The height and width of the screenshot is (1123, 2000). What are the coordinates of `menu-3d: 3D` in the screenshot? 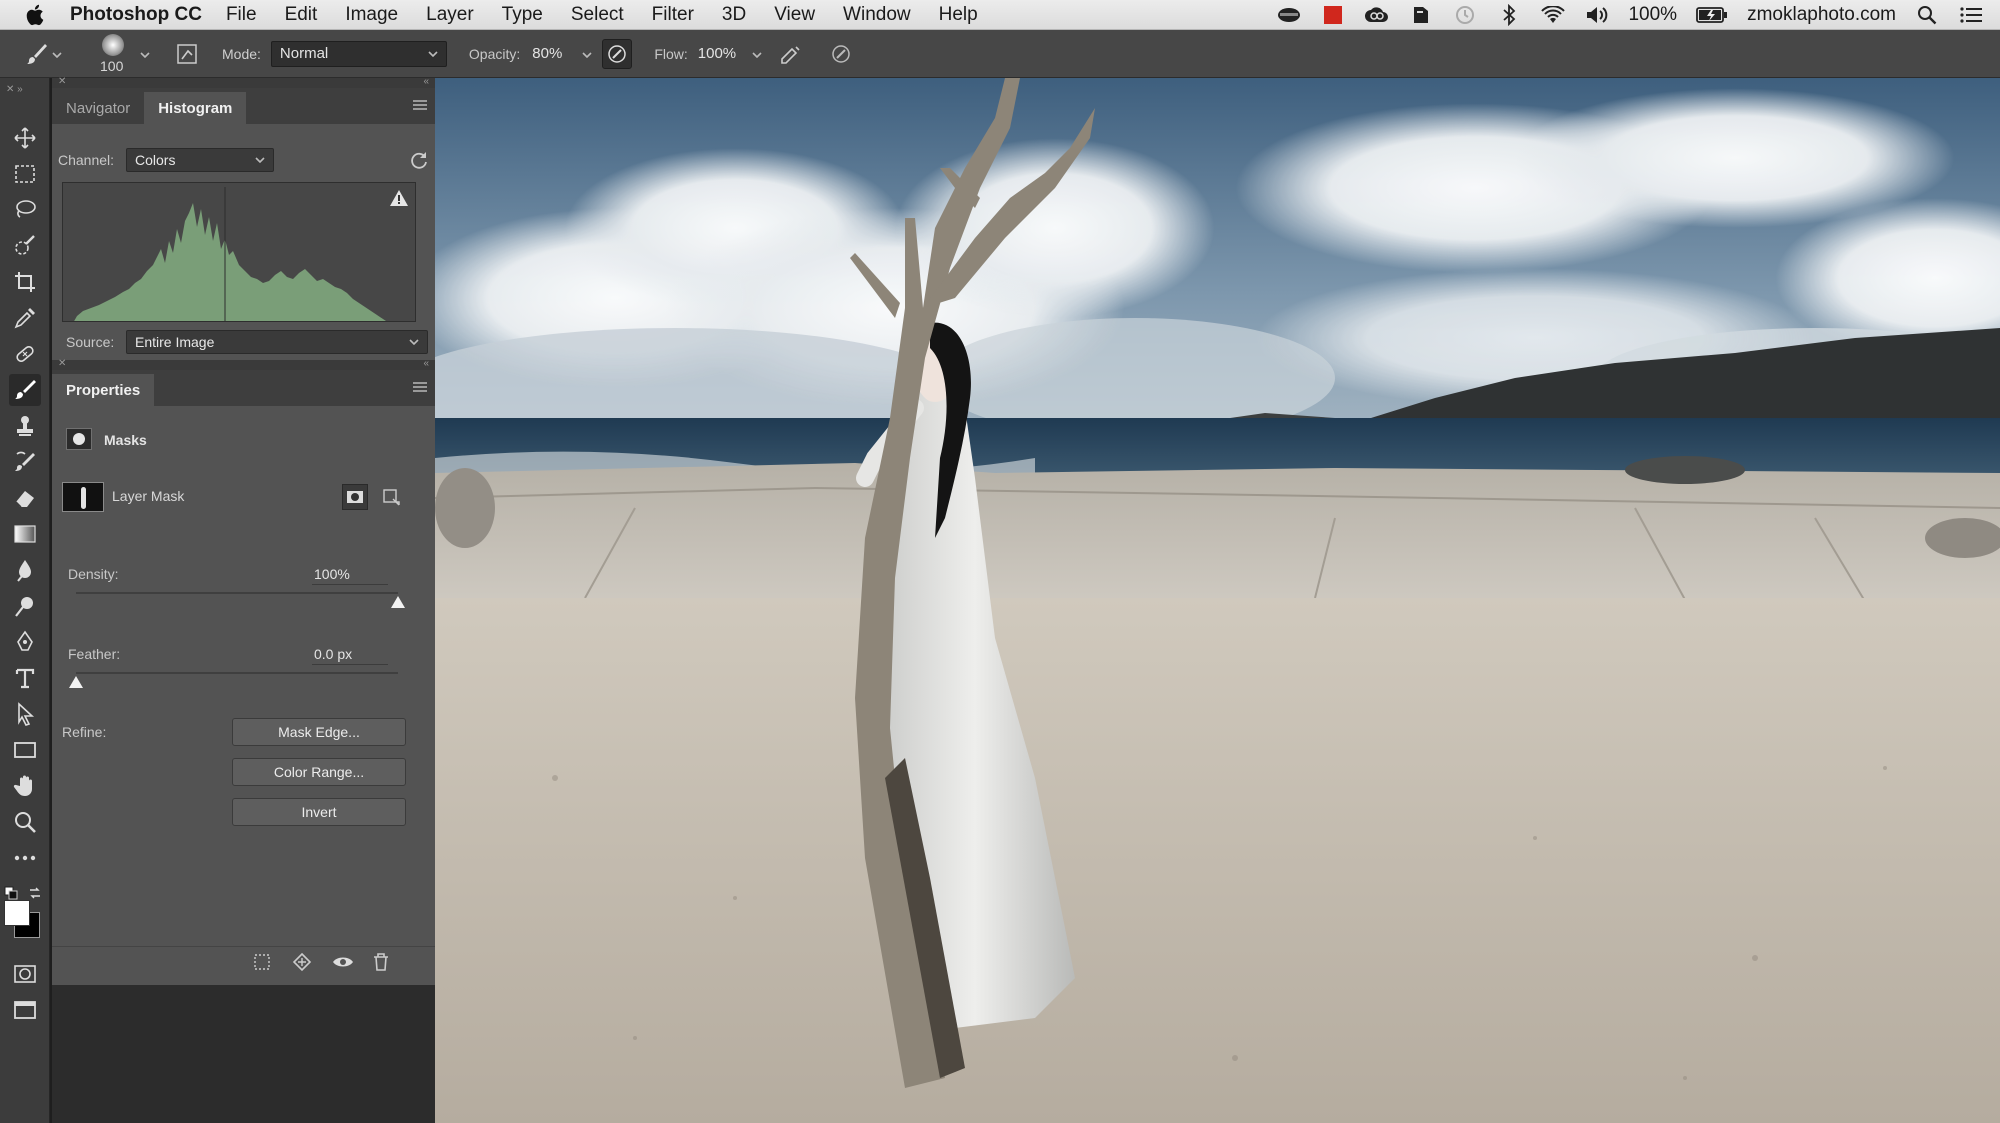 It's located at (734, 15).